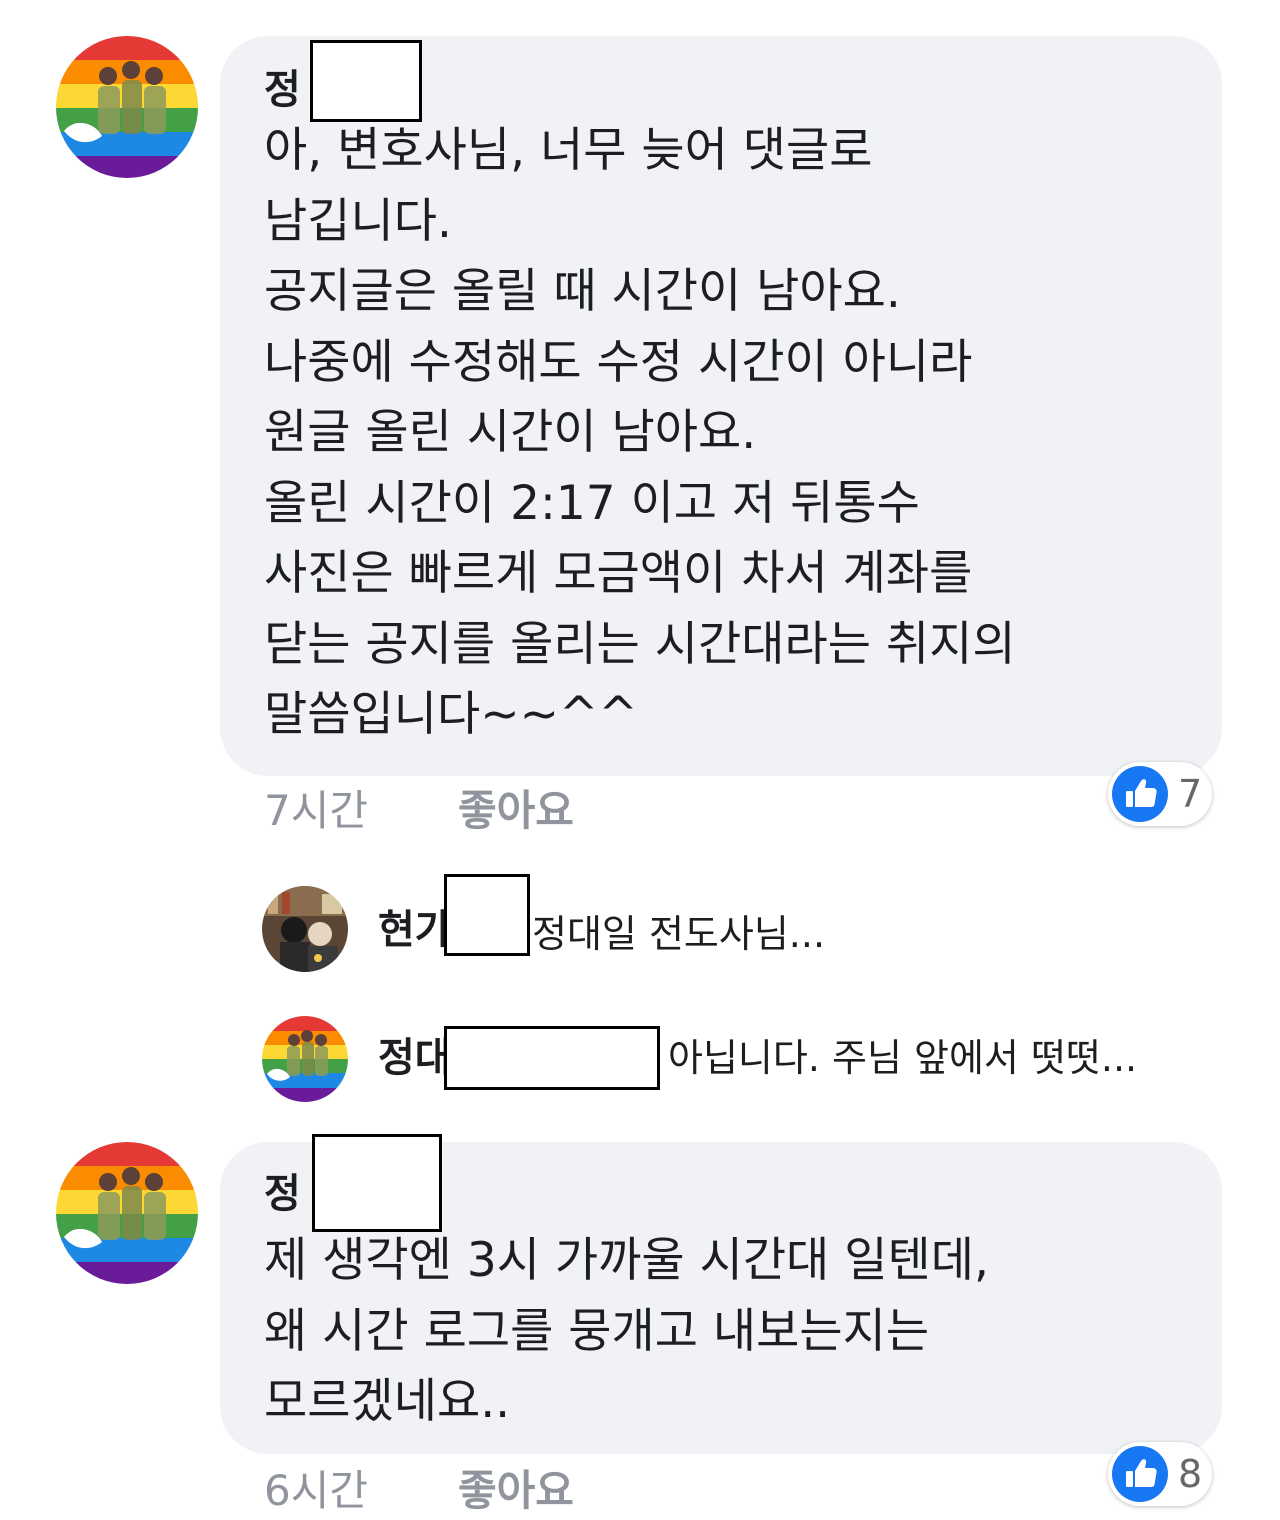  I want to click on comment-1-avatar, so click(127, 107).